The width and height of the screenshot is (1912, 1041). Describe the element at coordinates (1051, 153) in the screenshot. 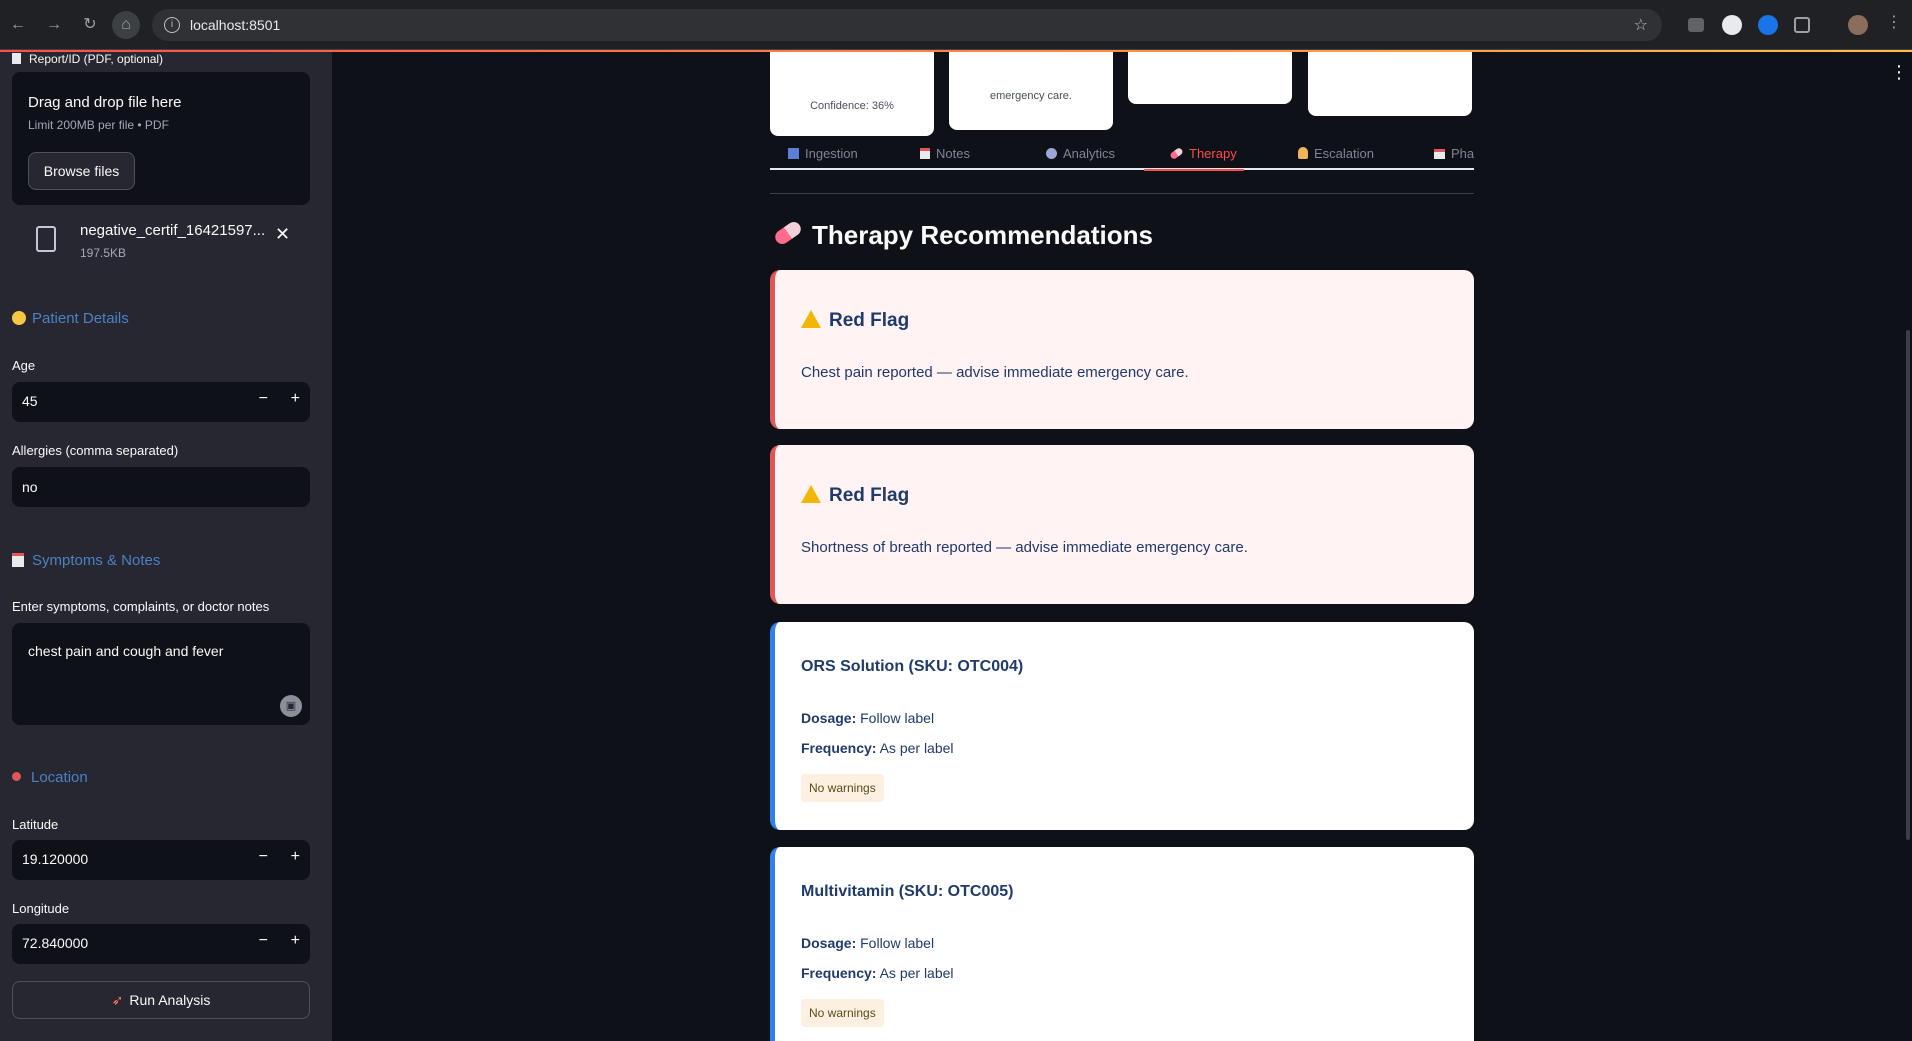

I see `analytics-icon` at that location.